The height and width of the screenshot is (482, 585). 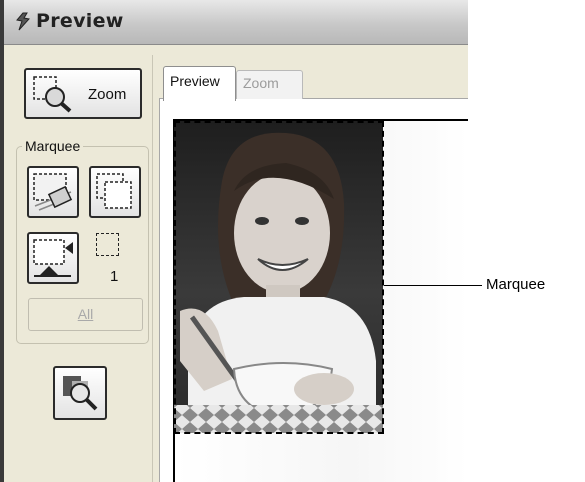 I want to click on copy-marquee-icon, so click(x=114, y=191).